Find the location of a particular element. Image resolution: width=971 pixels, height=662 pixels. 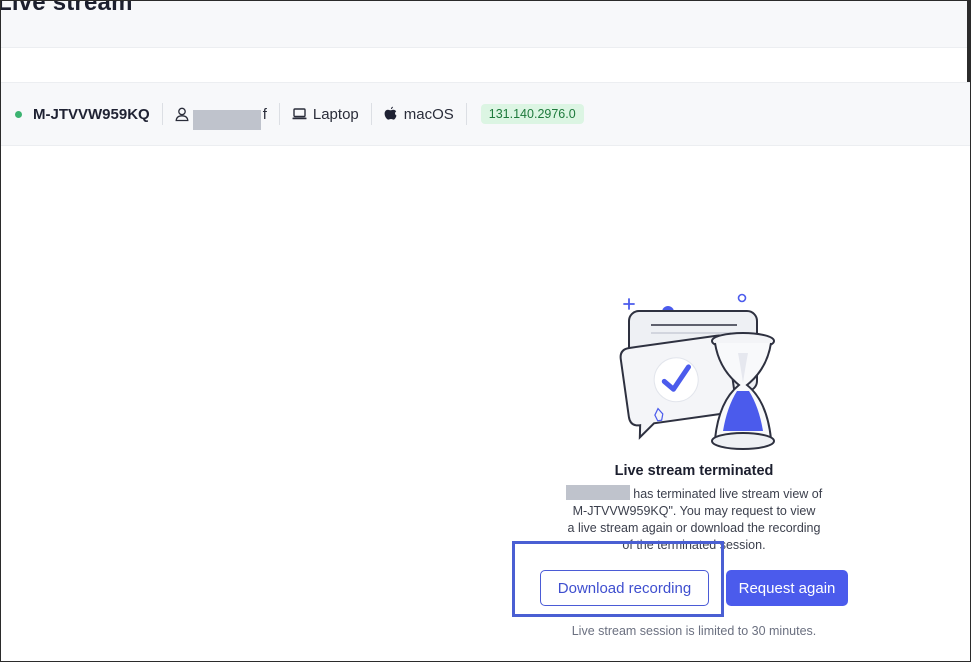

device-type: Laptop is located at coordinates (335, 114).